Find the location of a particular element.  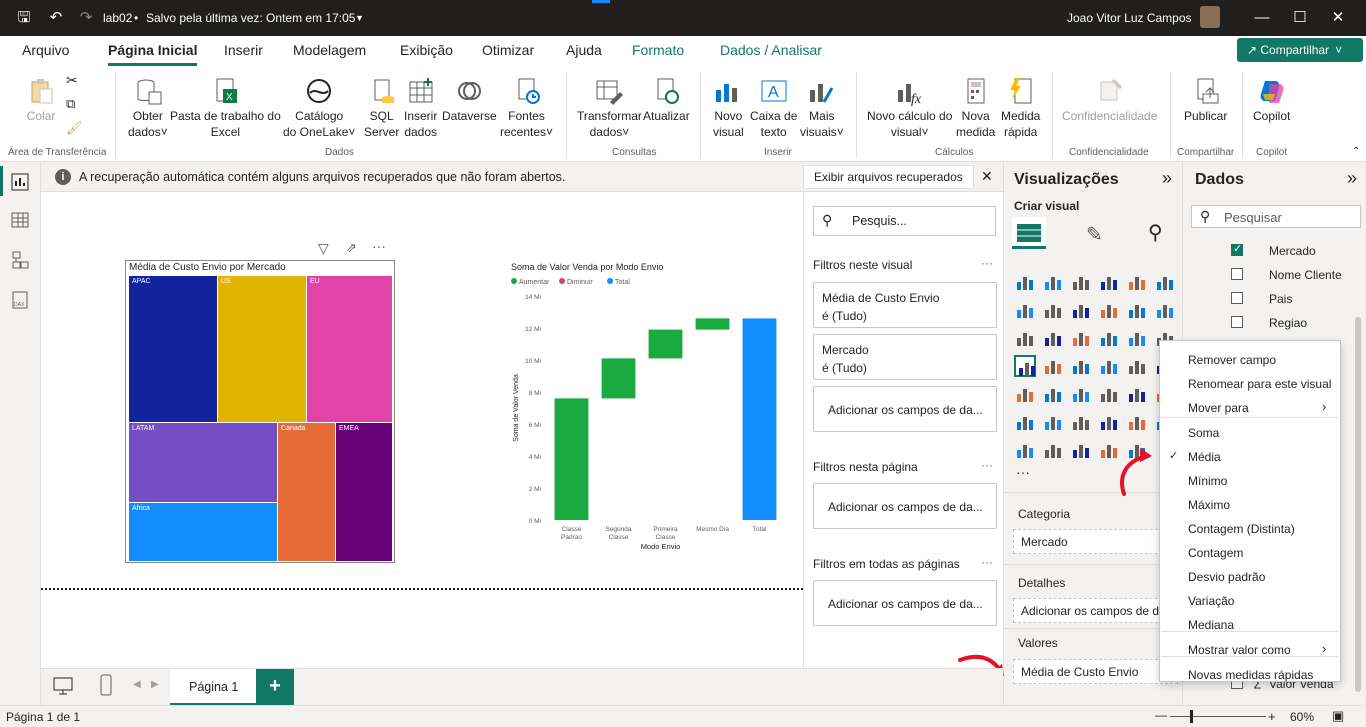

tab-formato: Formato is located at coordinates (658, 50).